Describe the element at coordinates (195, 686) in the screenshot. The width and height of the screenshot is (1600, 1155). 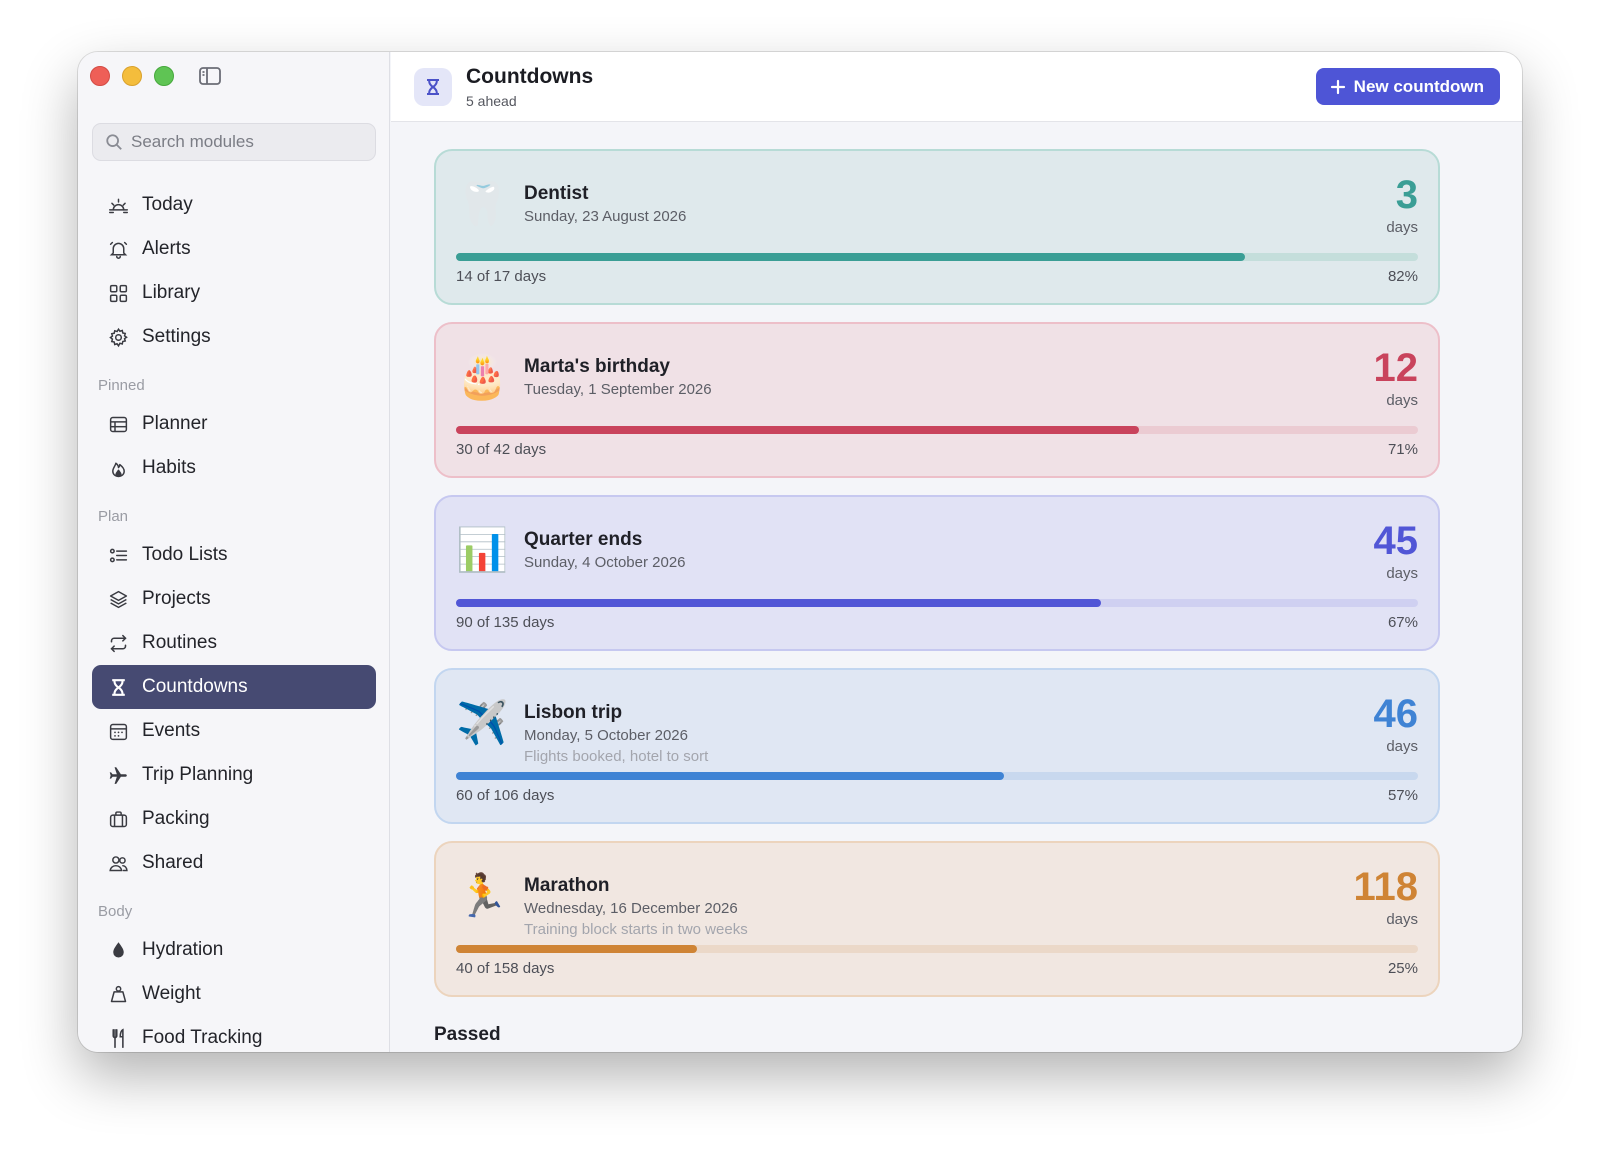
I see `sidebar-item-label: Countdowns` at that location.